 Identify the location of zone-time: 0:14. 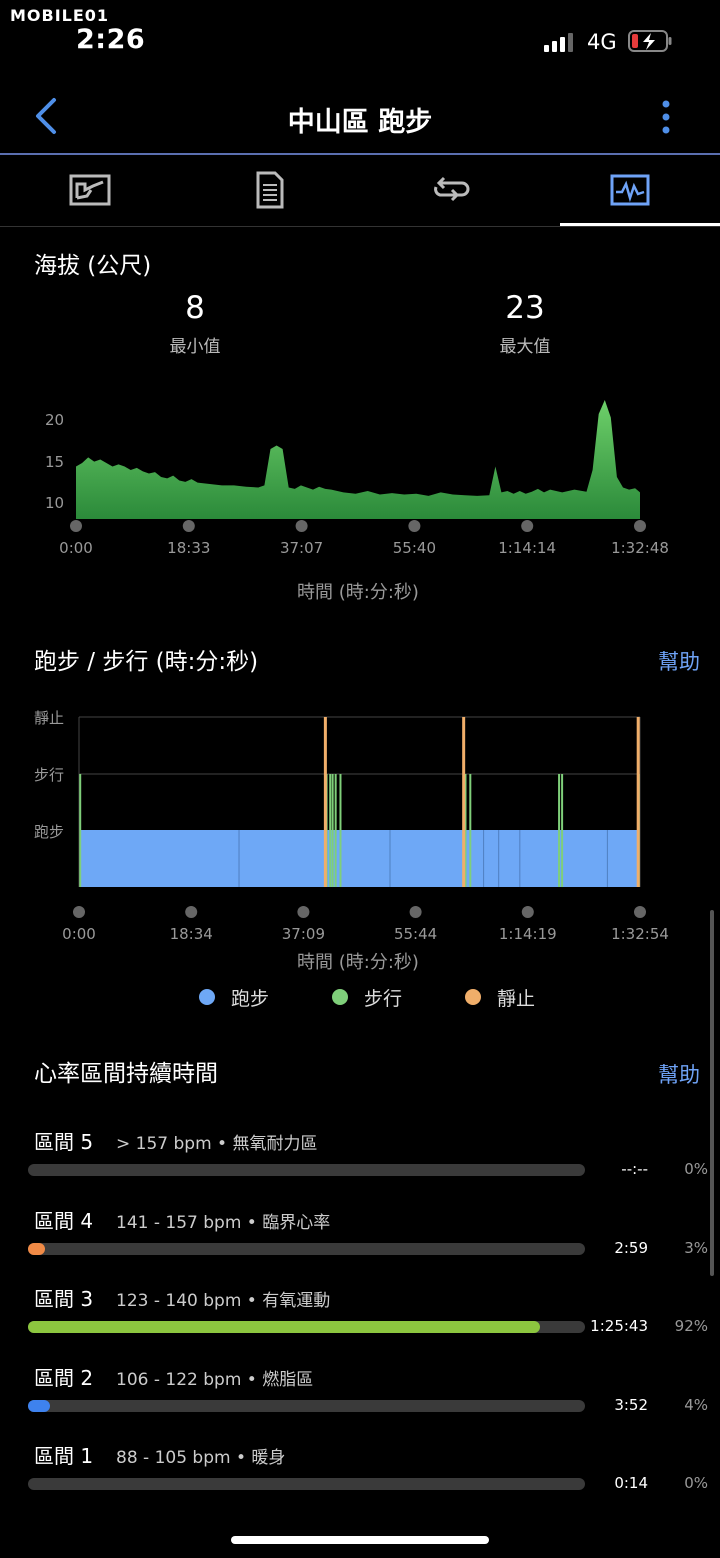
(631, 1483).